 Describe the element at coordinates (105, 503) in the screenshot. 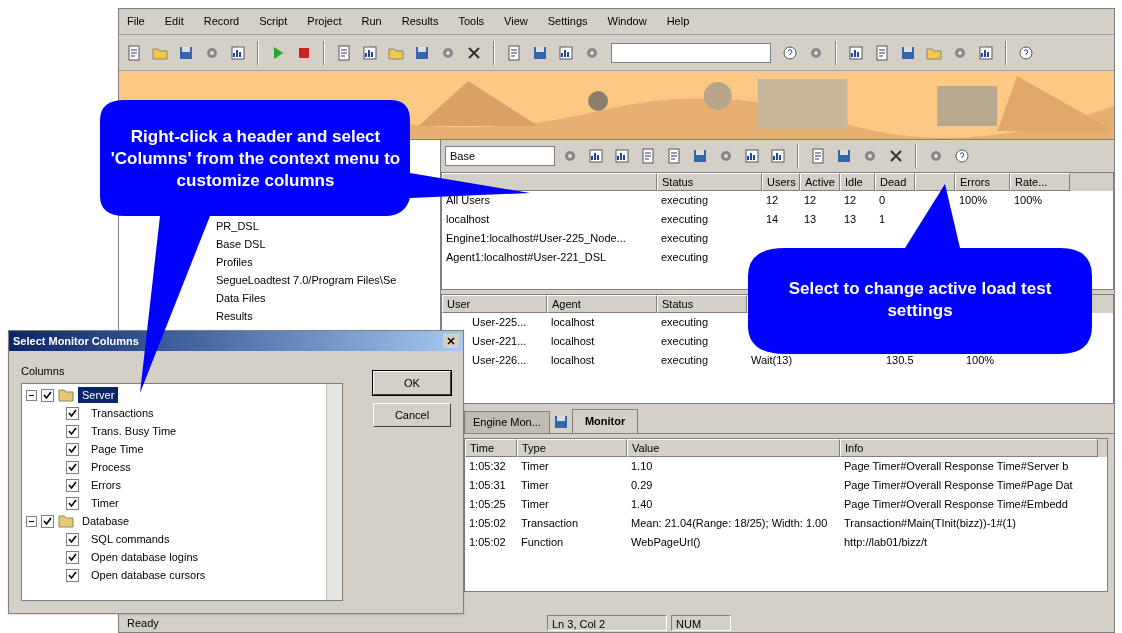

I see `tree-item: Timer` at that location.